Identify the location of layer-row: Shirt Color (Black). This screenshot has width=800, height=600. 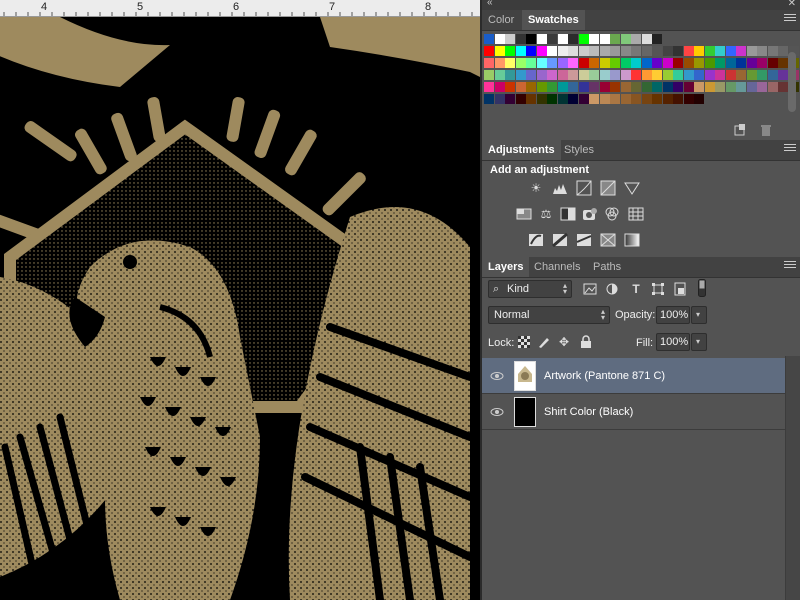
(634, 412).